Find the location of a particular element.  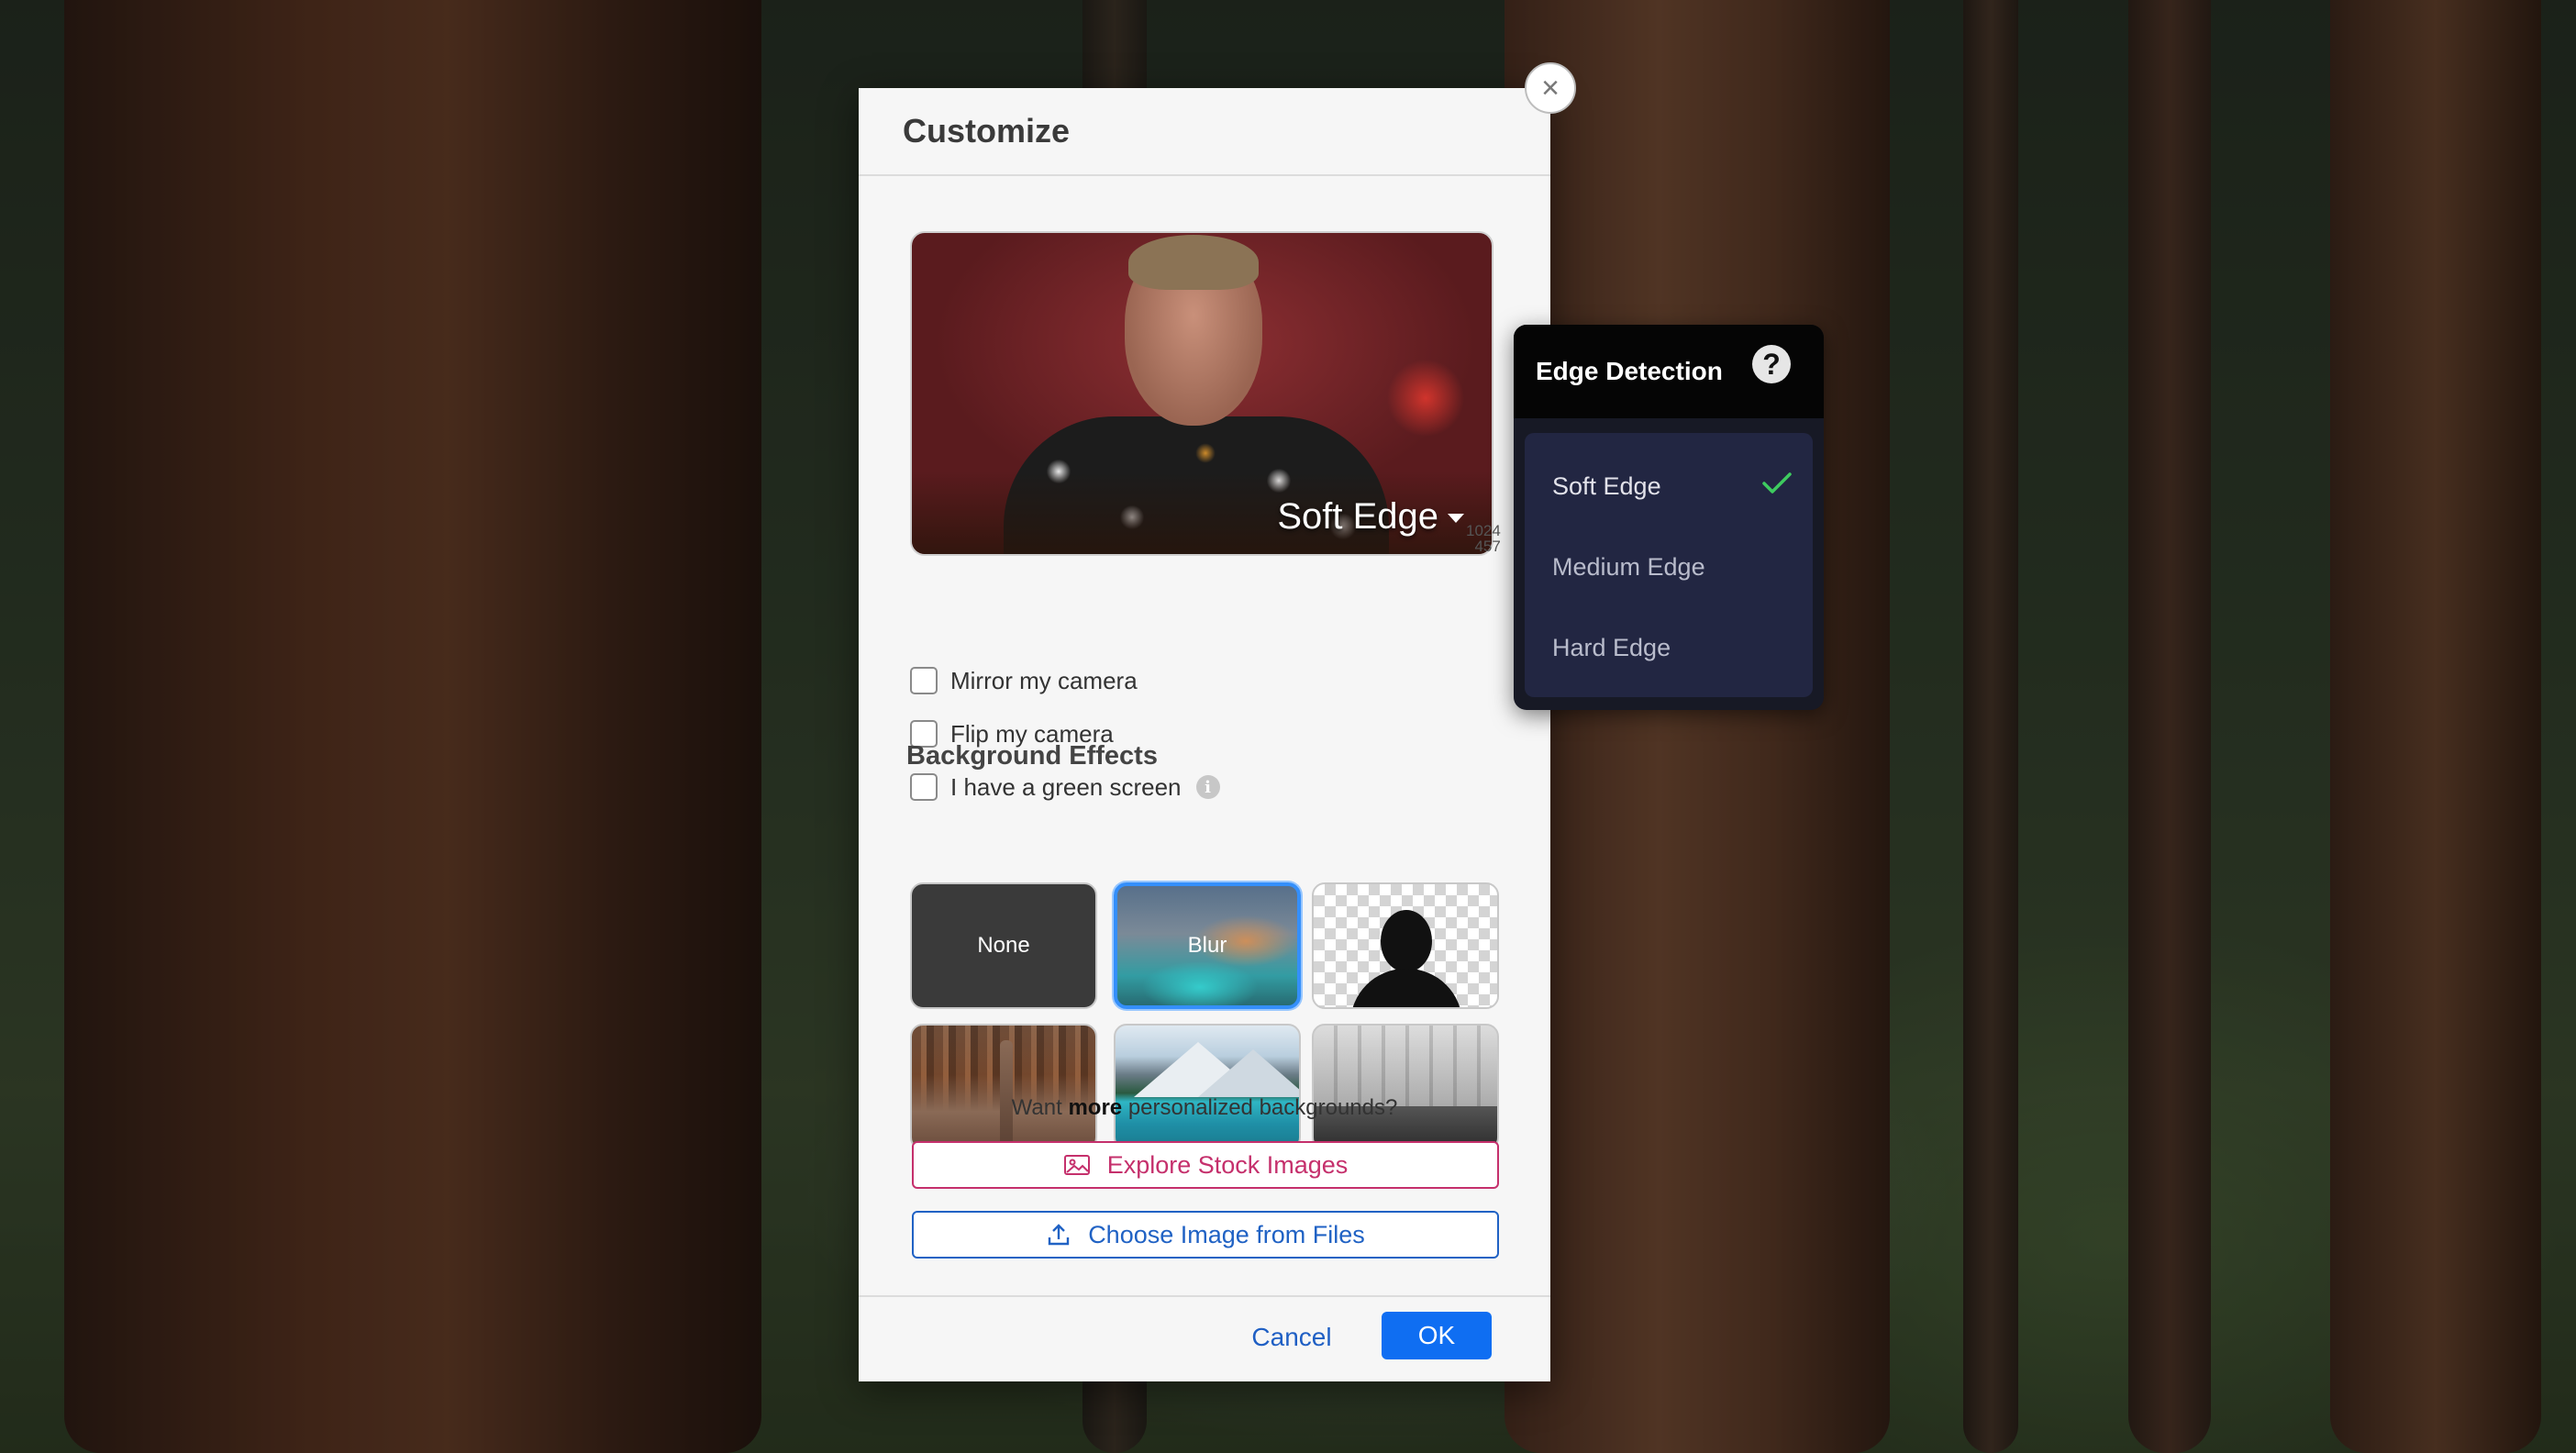

person-silhouette-body is located at coordinates (1406, 988).